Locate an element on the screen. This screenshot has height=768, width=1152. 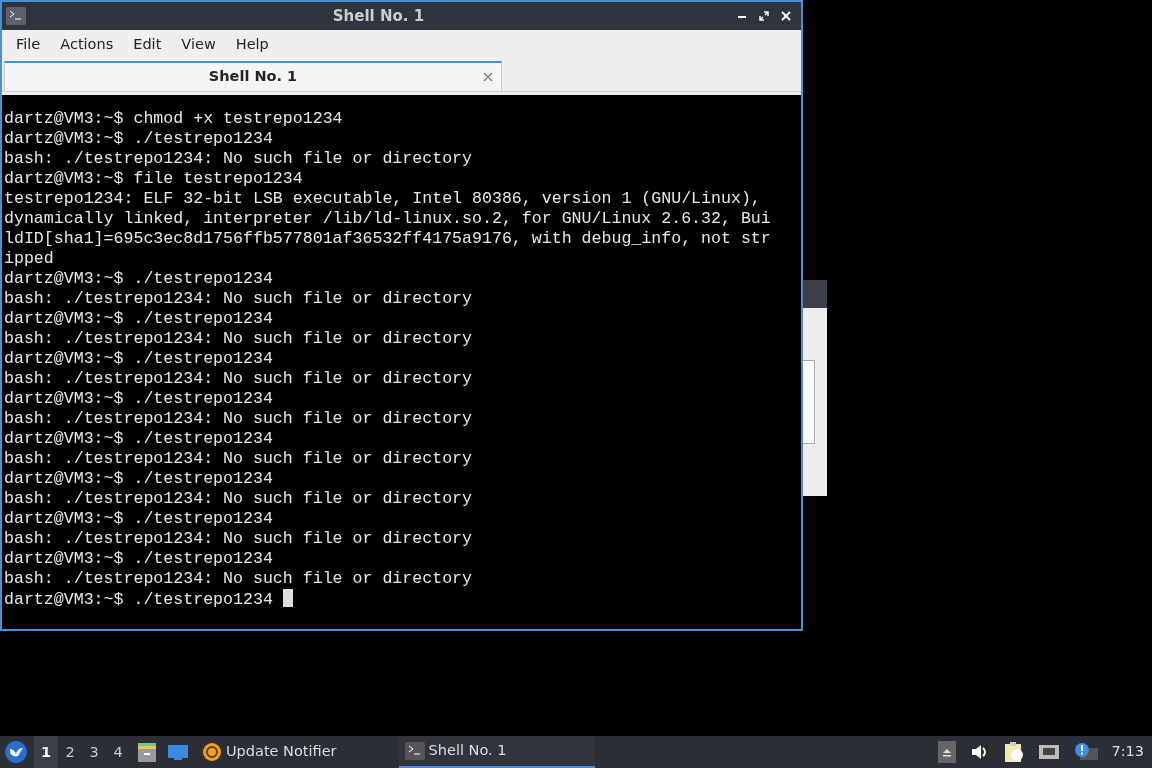
menu-item: View is located at coordinates (198, 45).